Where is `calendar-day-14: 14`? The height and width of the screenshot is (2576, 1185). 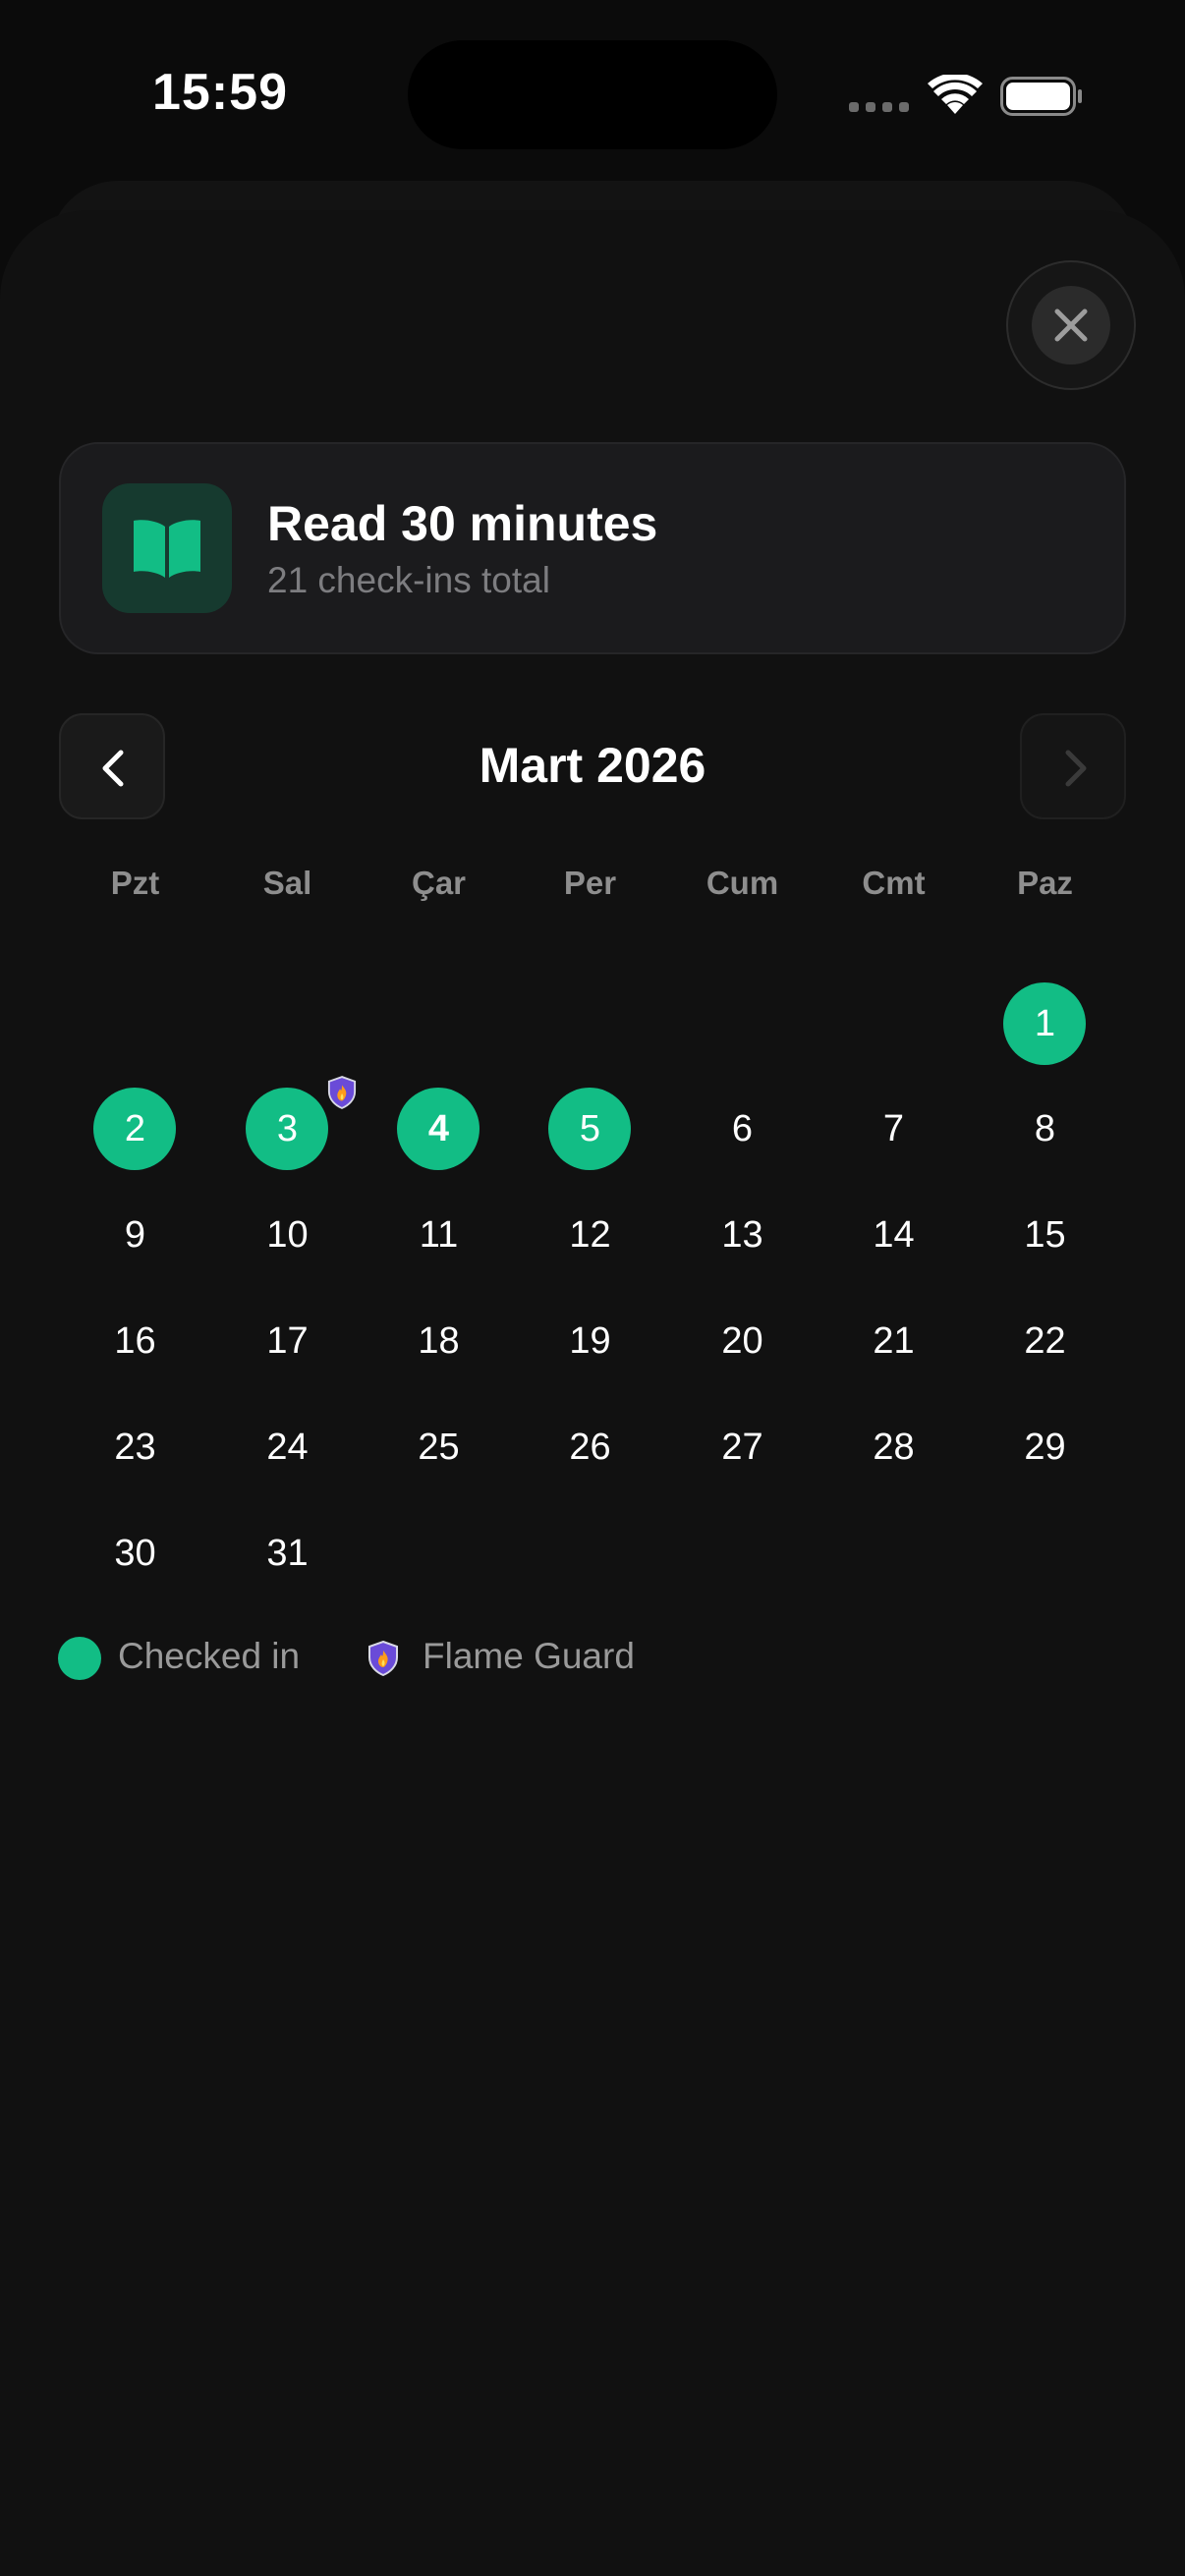
calendar-day-14: 14 is located at coordinates (894, 1235).